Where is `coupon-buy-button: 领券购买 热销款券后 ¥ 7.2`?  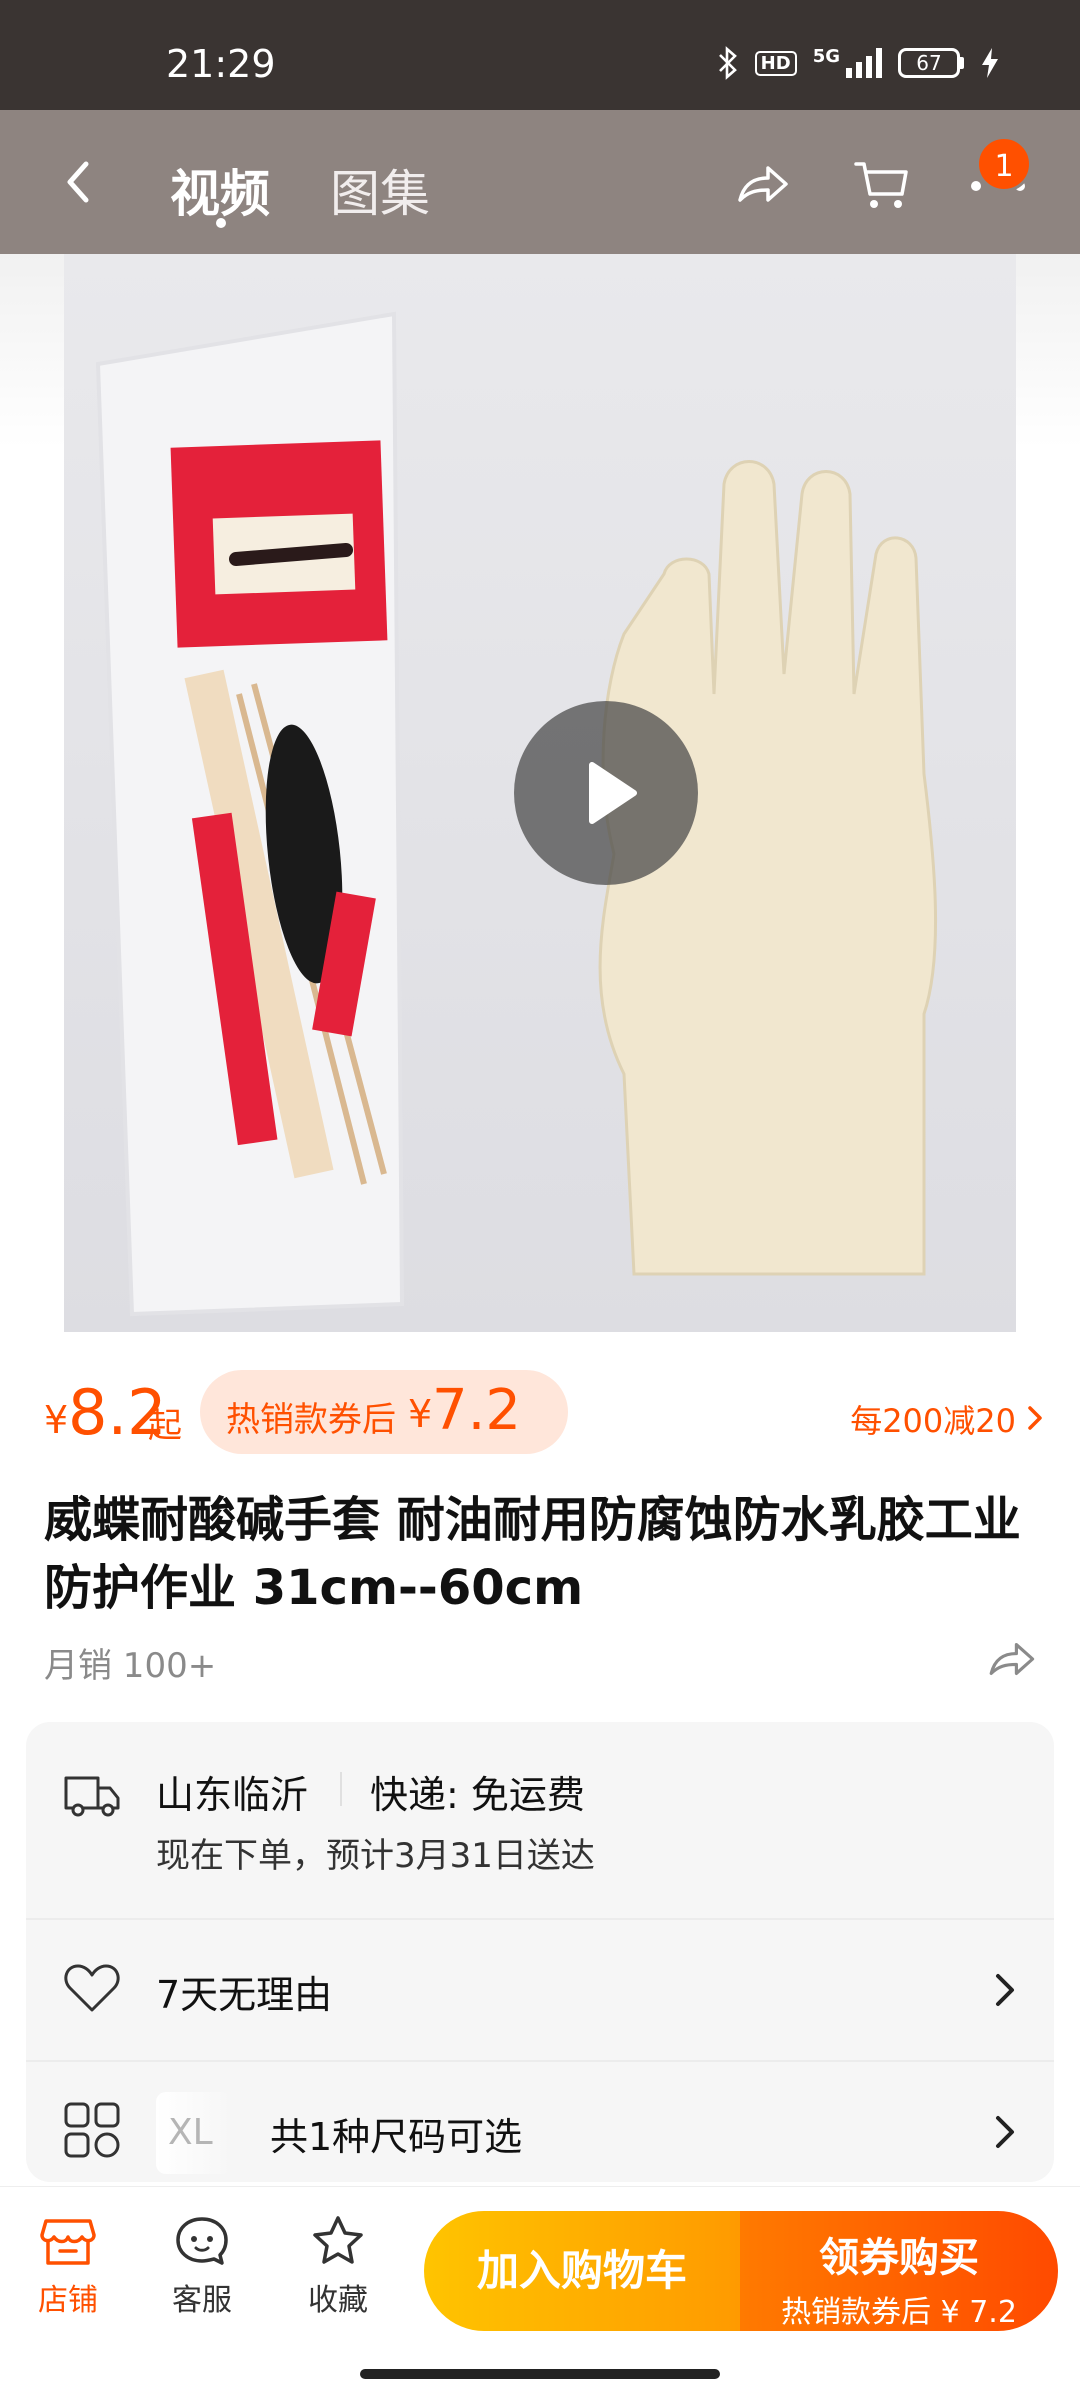
coupon-buy-button: 领券购买 热销款券后 ¥ 7.2 is located at coordinates (899, 2271).